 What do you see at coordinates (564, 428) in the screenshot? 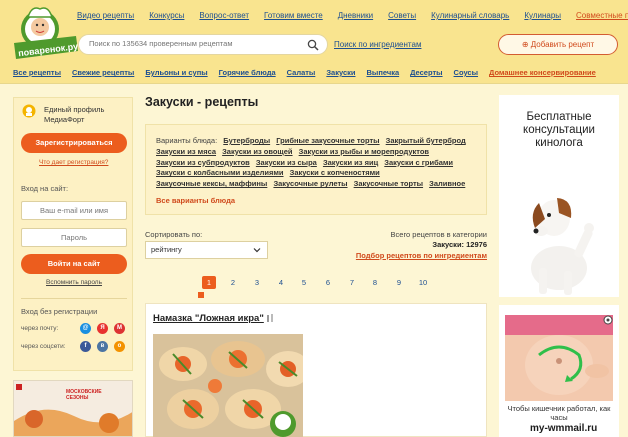
I see `watermark: my-wmmail.ru` at bounding box center [564, 428].